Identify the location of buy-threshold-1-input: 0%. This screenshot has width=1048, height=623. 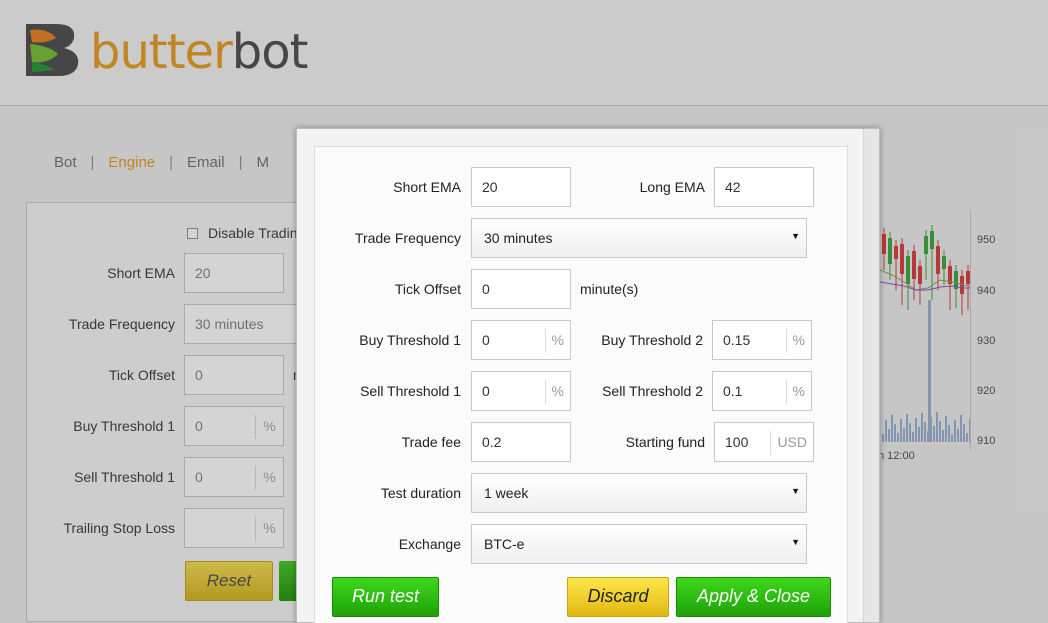
(521, 340).